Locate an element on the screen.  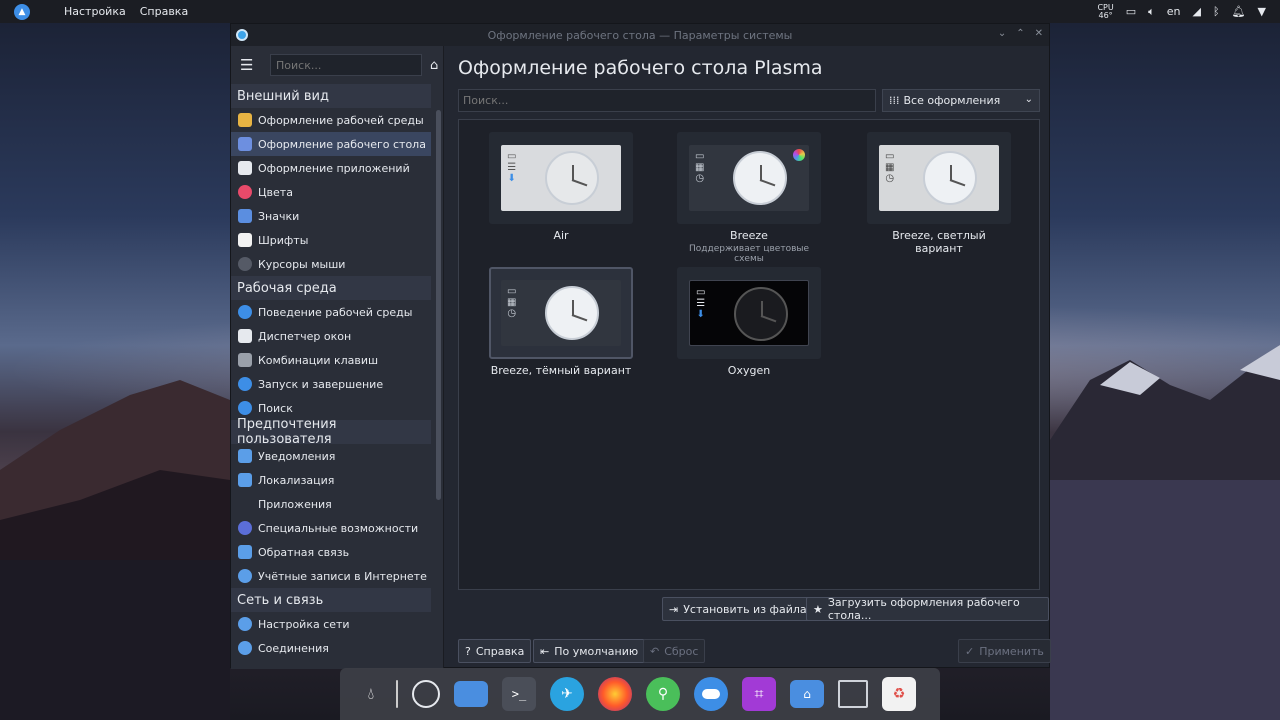
sidebar-item: Уведомления is located at coordinates (331, 456).